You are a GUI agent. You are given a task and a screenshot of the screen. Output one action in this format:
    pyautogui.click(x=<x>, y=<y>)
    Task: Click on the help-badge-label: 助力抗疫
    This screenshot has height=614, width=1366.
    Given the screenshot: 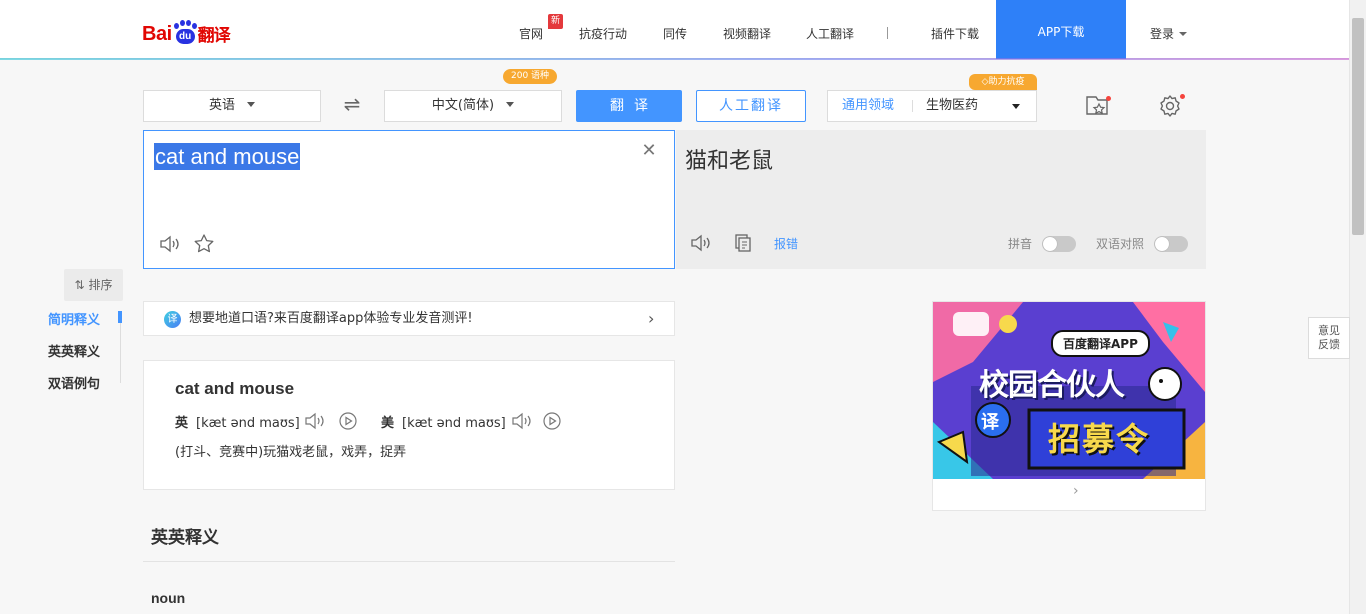 What is the action you would take?
    pyautogui.click(x=1006, y=82)
    